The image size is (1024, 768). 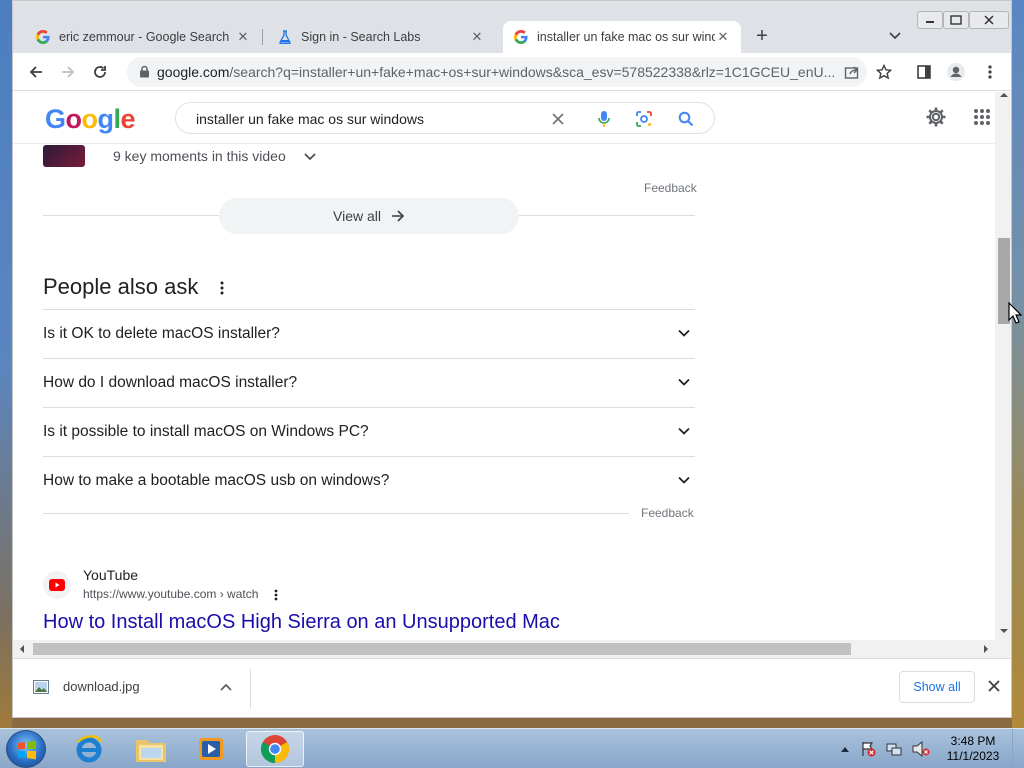 What do you see at coordinates (285, 37) in the screenshot?
I see `labs-flask-icon` at bounding box center [285, 37].